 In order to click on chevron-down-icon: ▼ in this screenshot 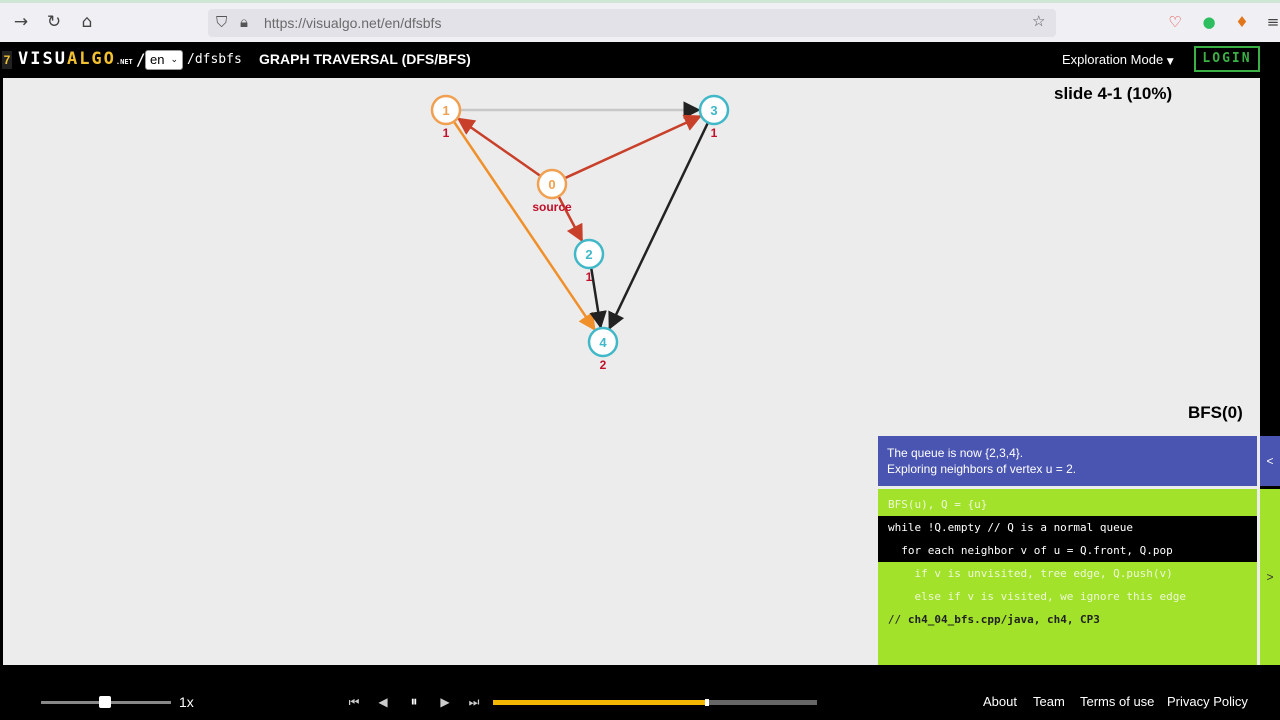, I will do `click(1170, 62)`.